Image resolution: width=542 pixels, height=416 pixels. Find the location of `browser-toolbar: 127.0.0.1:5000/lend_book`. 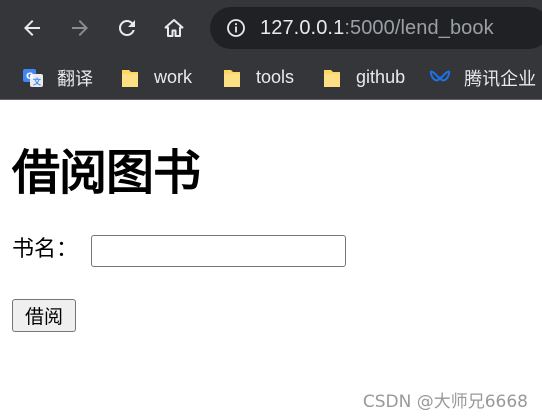

browser-toolbar: 127.0.0.1:5000/lend_book is located at coordinates (271, 28).